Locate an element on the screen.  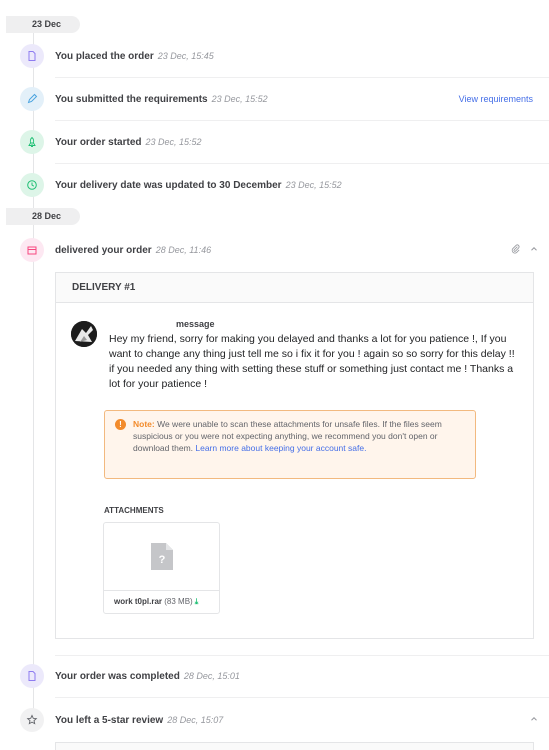
pencil-icon is located at coordinates (32, 99).